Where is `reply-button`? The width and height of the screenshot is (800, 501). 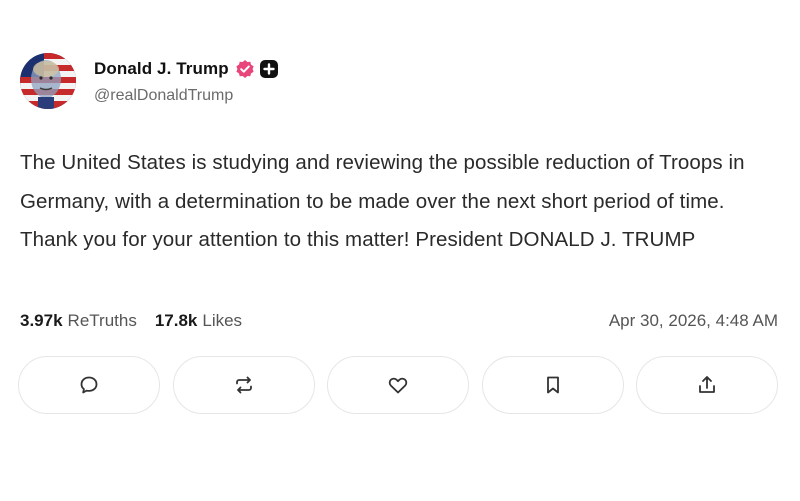
reply-button is located at coordinates (89, 385).